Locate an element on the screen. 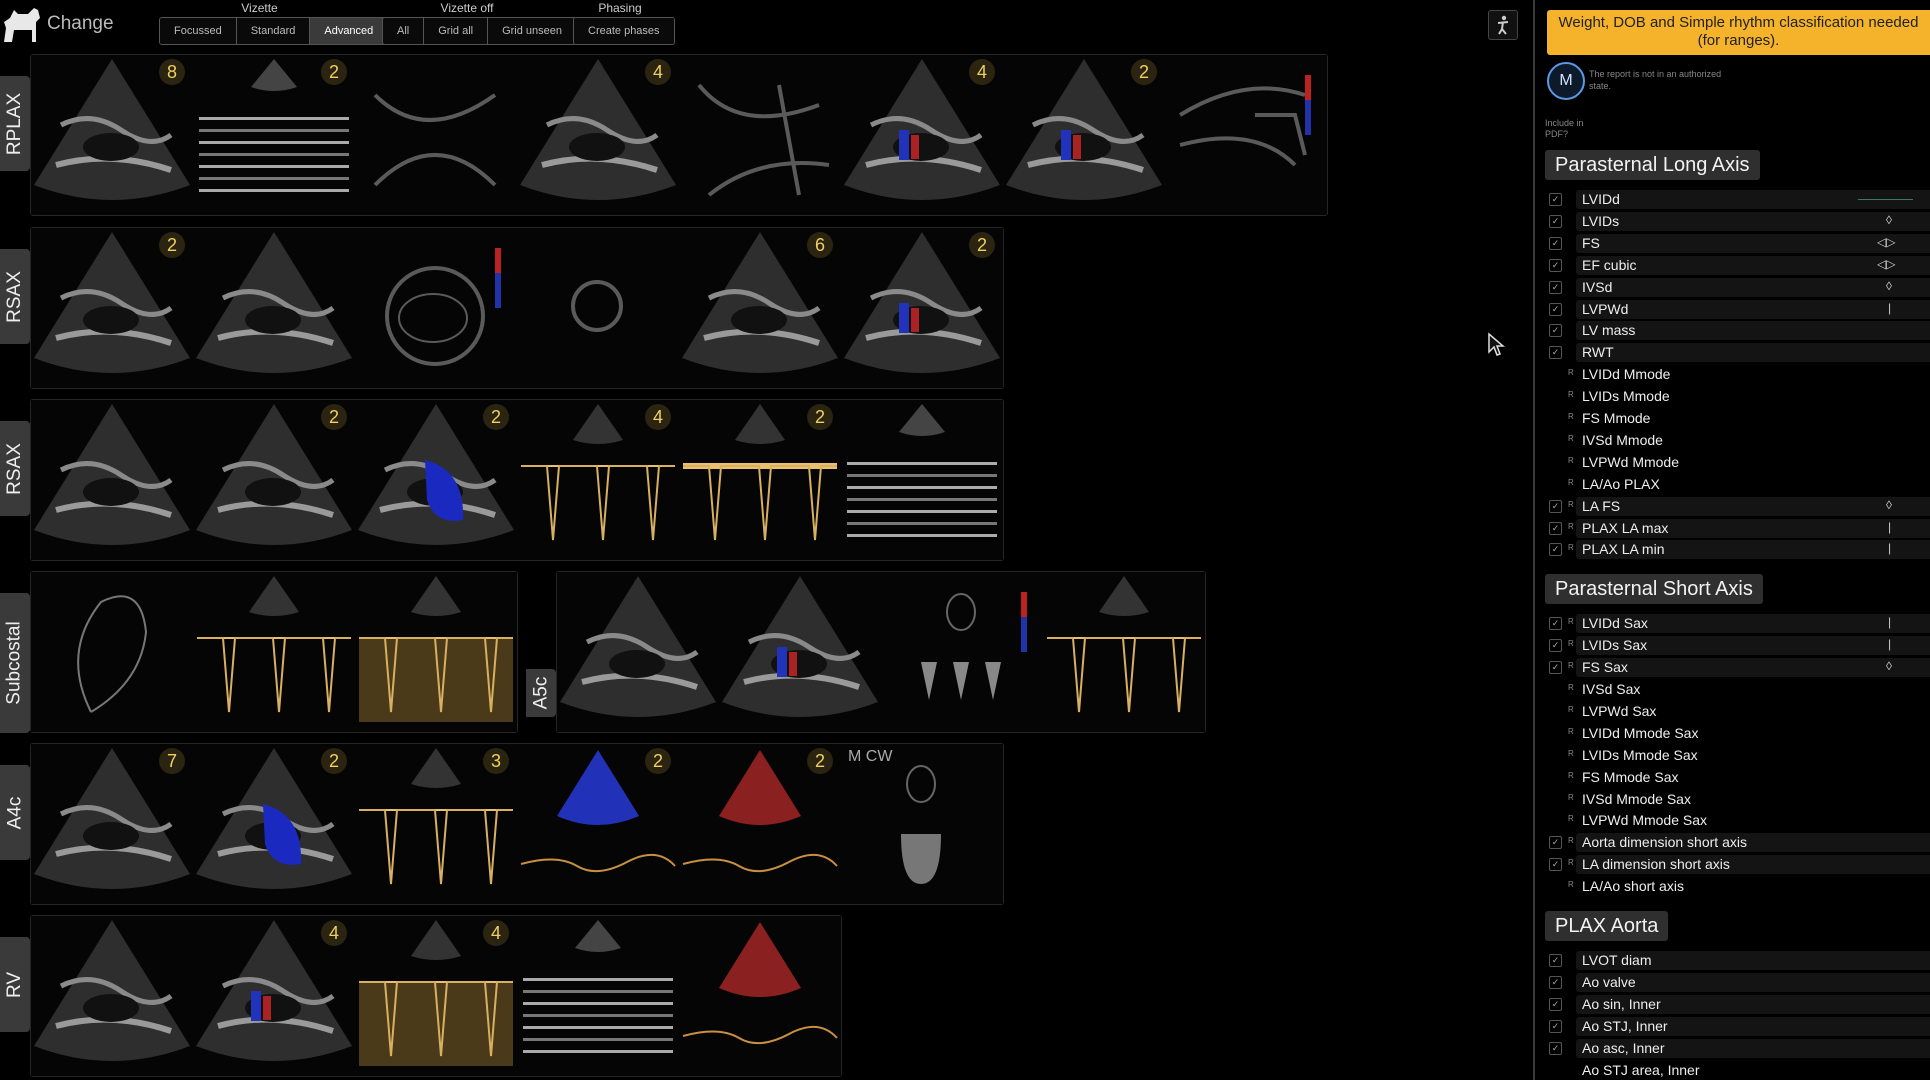 This screenshot has width=1930, height=1080. measurement-row: ✓ R Aorta dimension short axis is located at coordinates (1737, 842).